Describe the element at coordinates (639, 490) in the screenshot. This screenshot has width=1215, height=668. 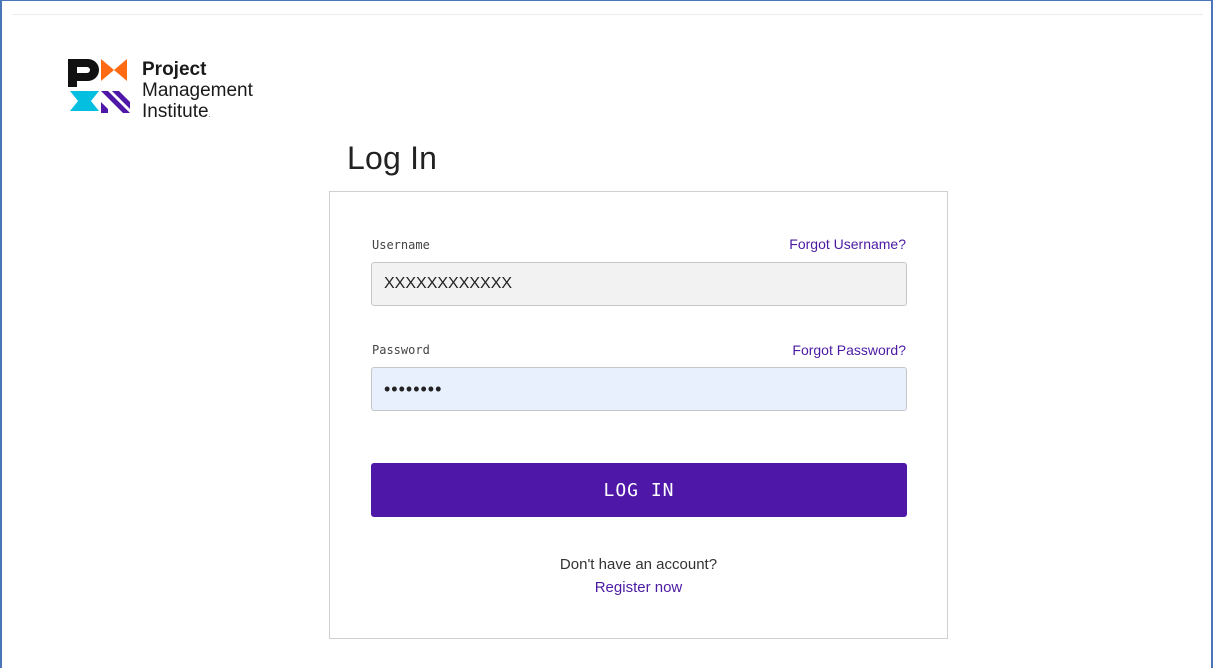
I see `login-button: LOG IN` at that location.